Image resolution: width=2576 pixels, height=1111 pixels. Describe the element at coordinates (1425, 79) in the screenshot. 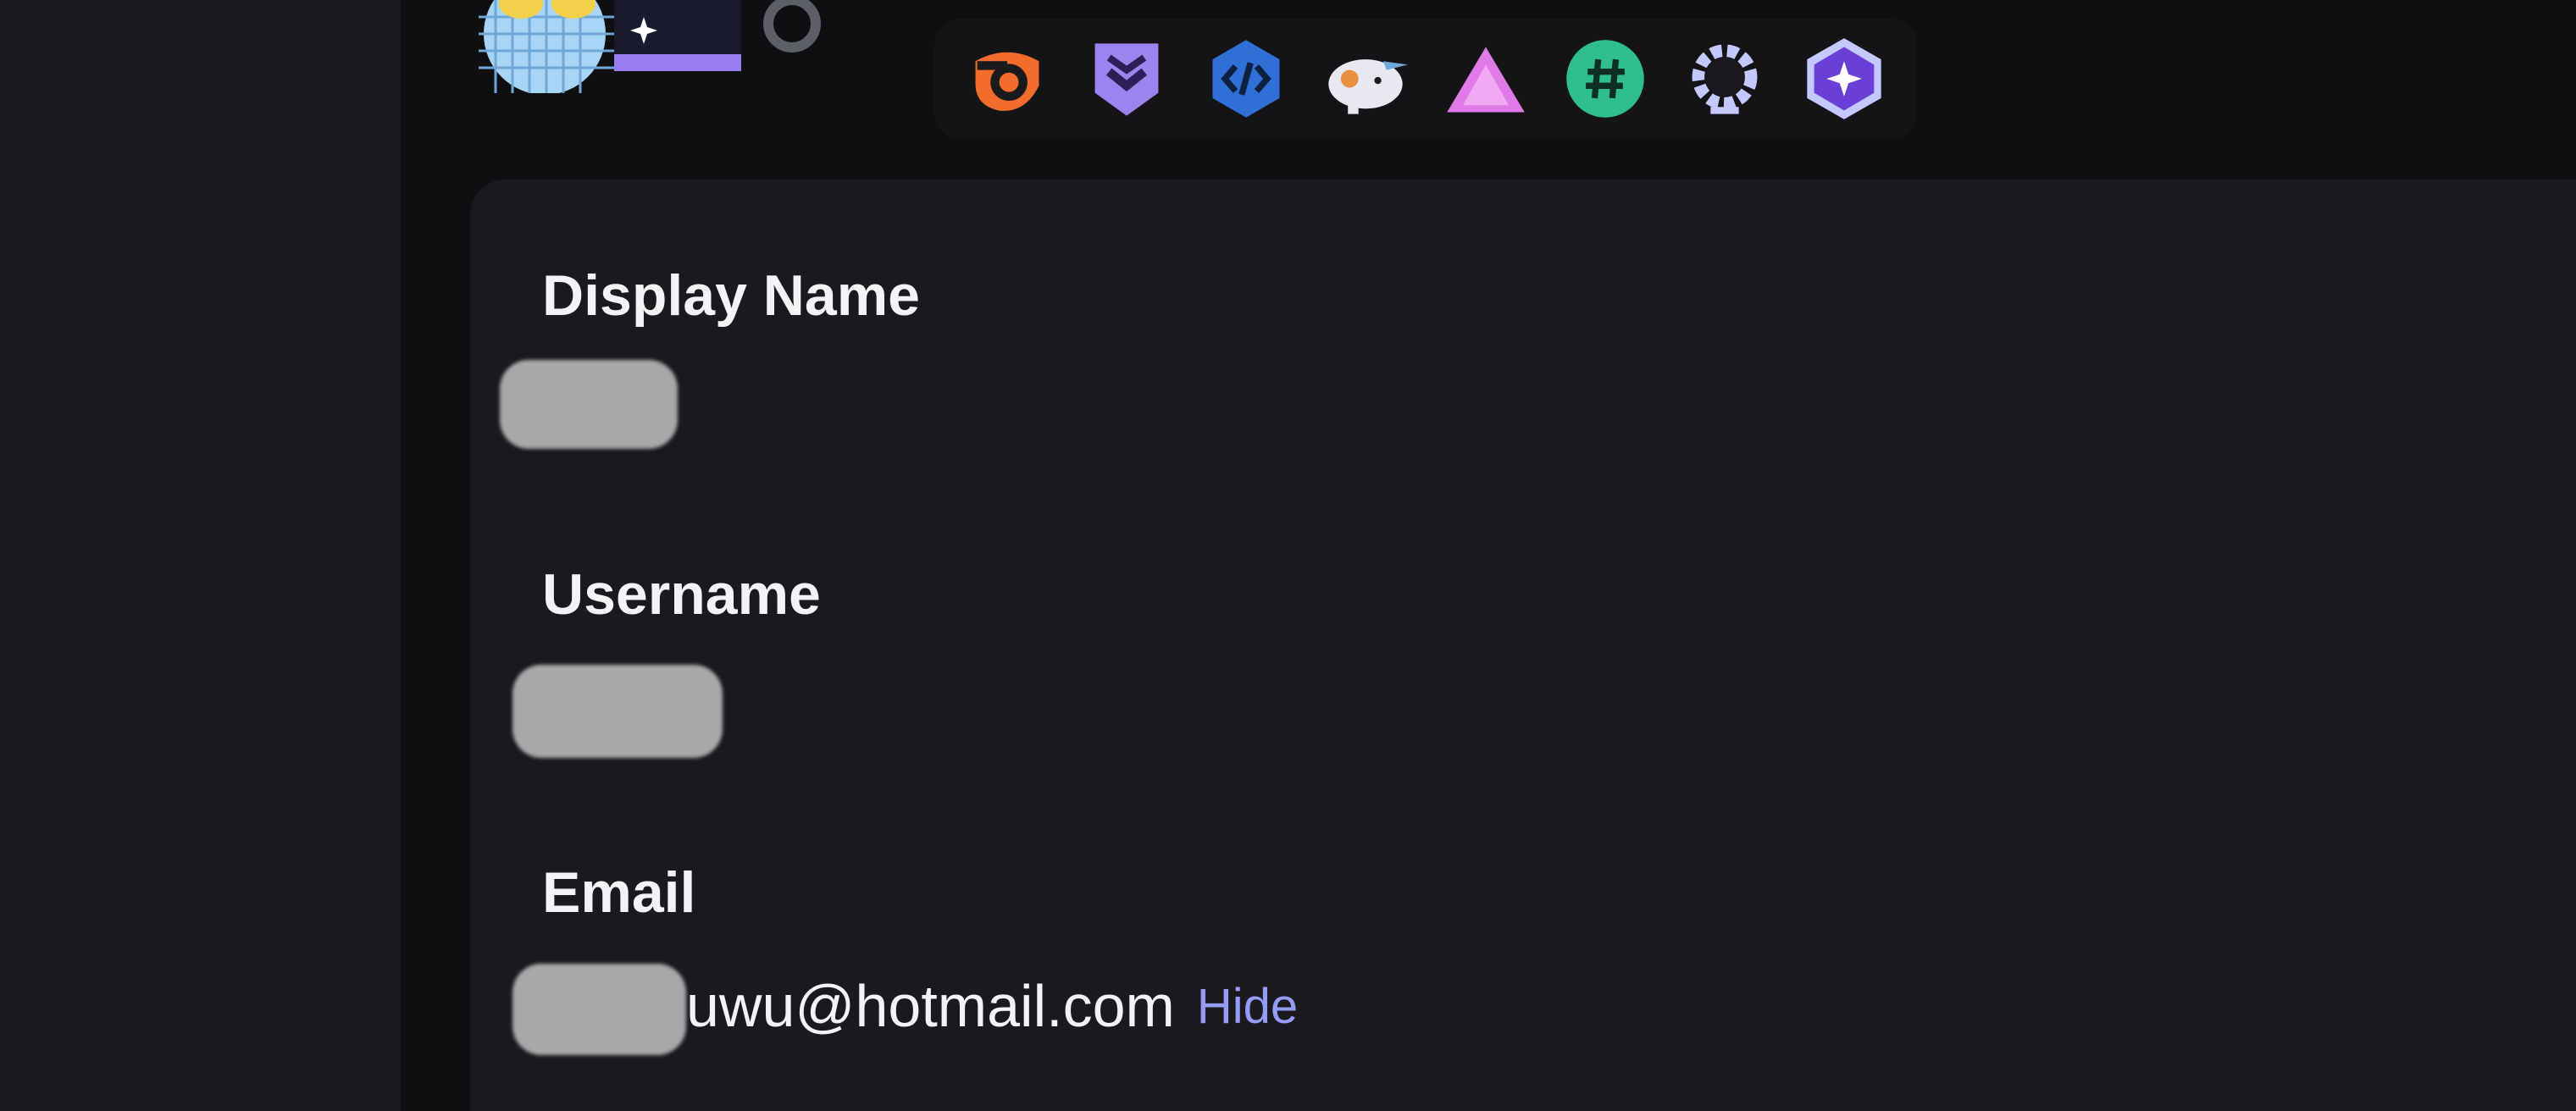

I see `badge-list` at that location.